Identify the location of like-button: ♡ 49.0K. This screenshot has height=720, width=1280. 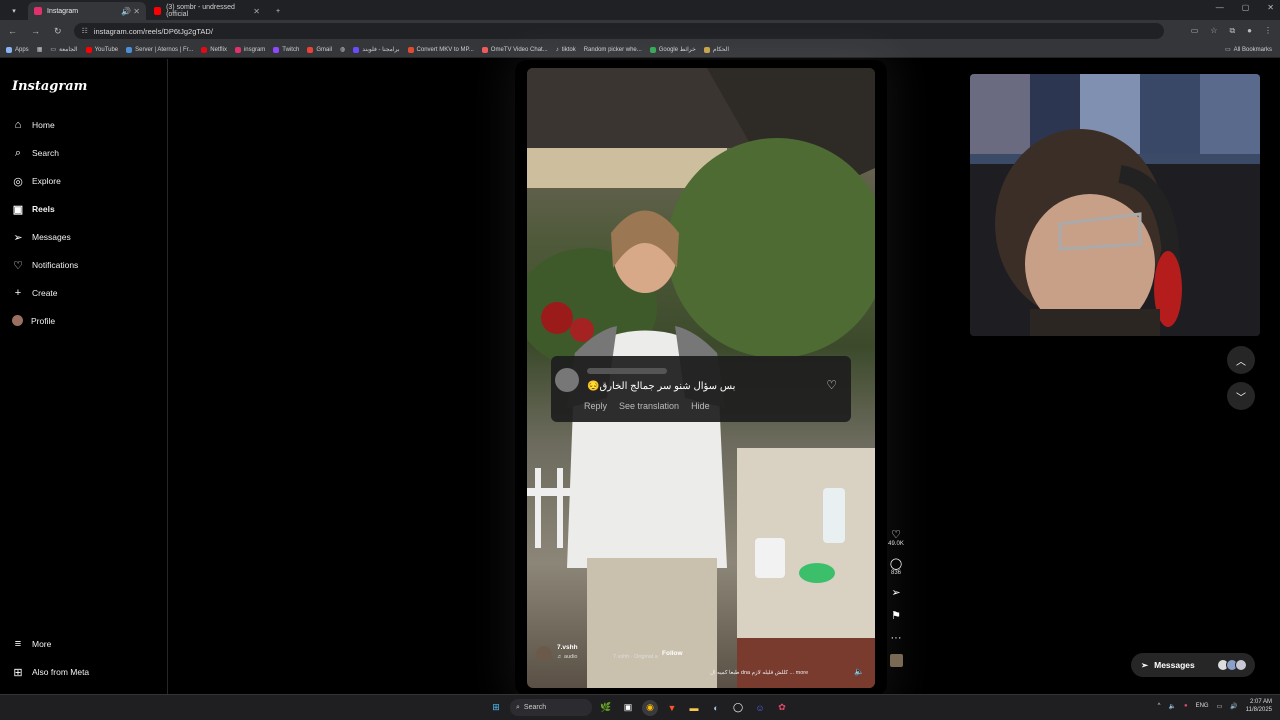
(896, 537).